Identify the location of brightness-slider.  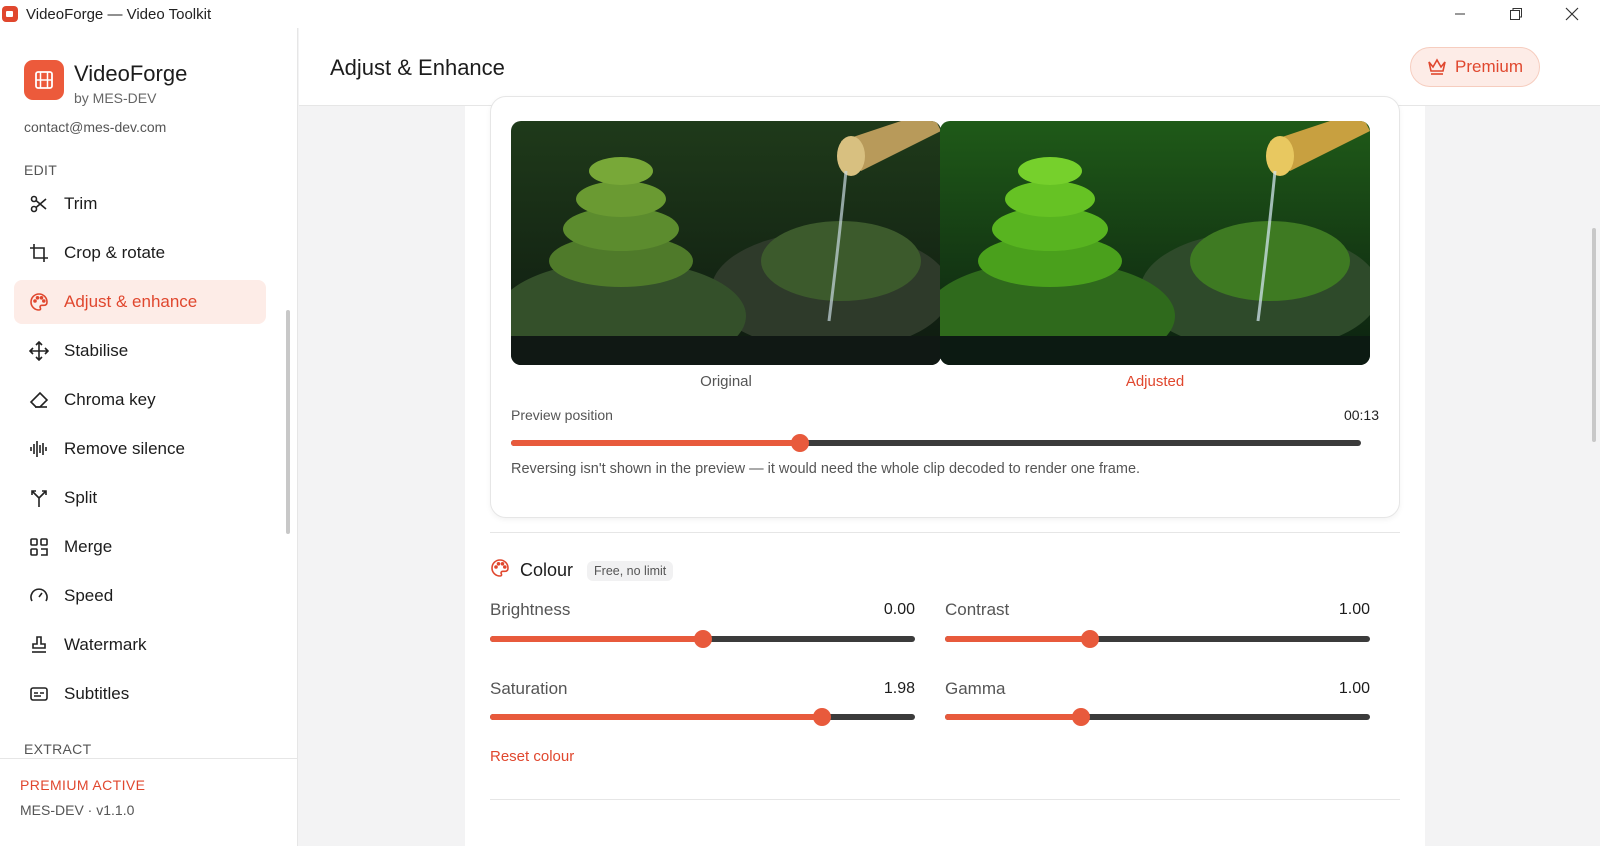
(702, 639).